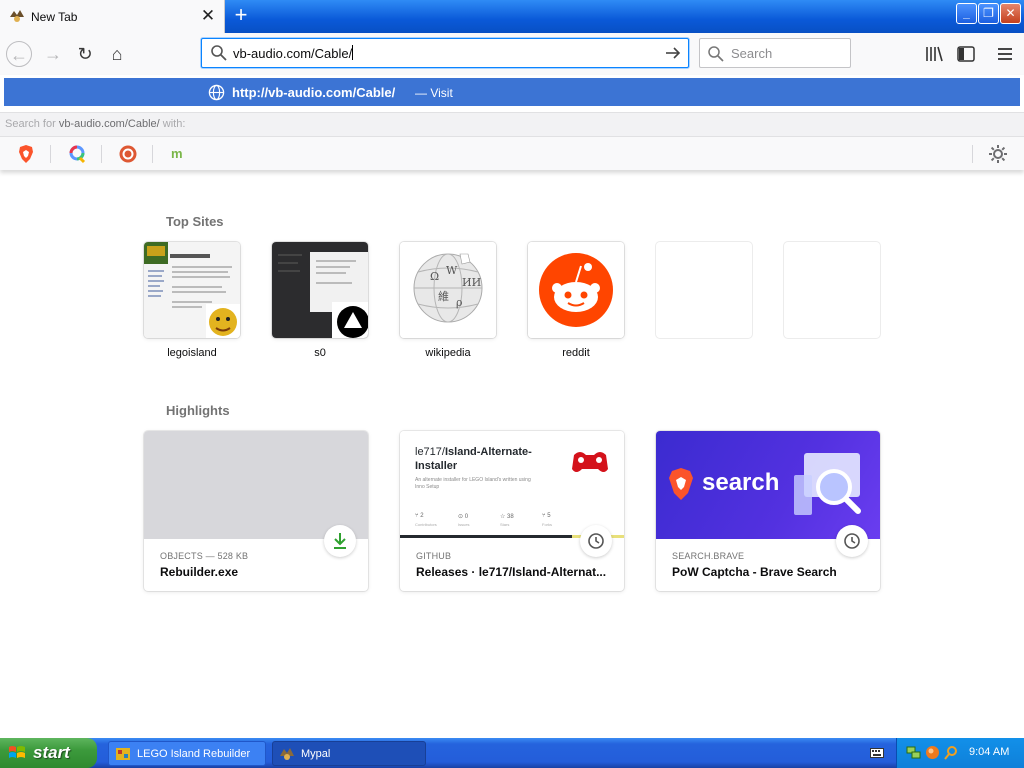 The height and width of the screenshot is (768, 1024). What do you see at coordinates (26, 154) in the screenshot?
I see `brave-icon` at bounding box center [26, 154].